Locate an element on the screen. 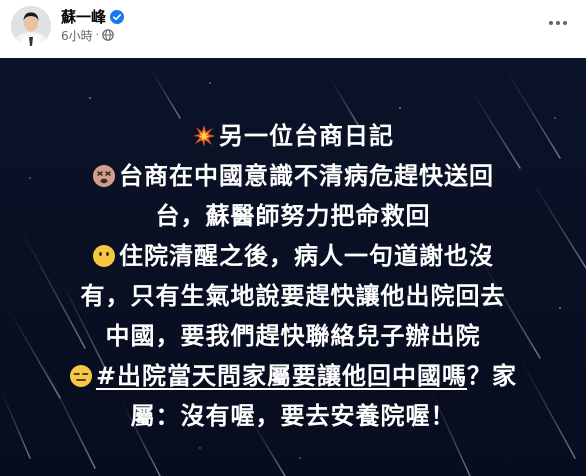 This screenshot has height=476, width=586. no-mouth-face-emoji-icon is located at coordinates (104, 253).